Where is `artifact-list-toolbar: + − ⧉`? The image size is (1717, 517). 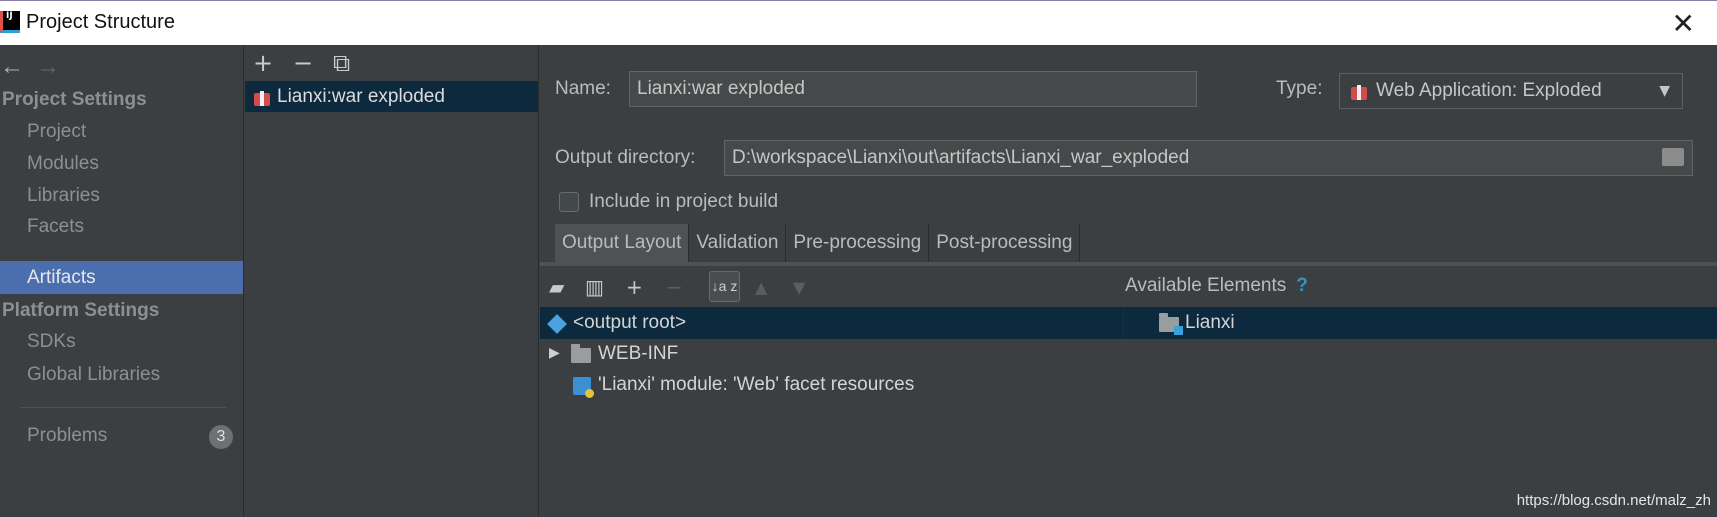
artifact-list-toolbar: + − ⧉ is located at coordinates (313, 63).